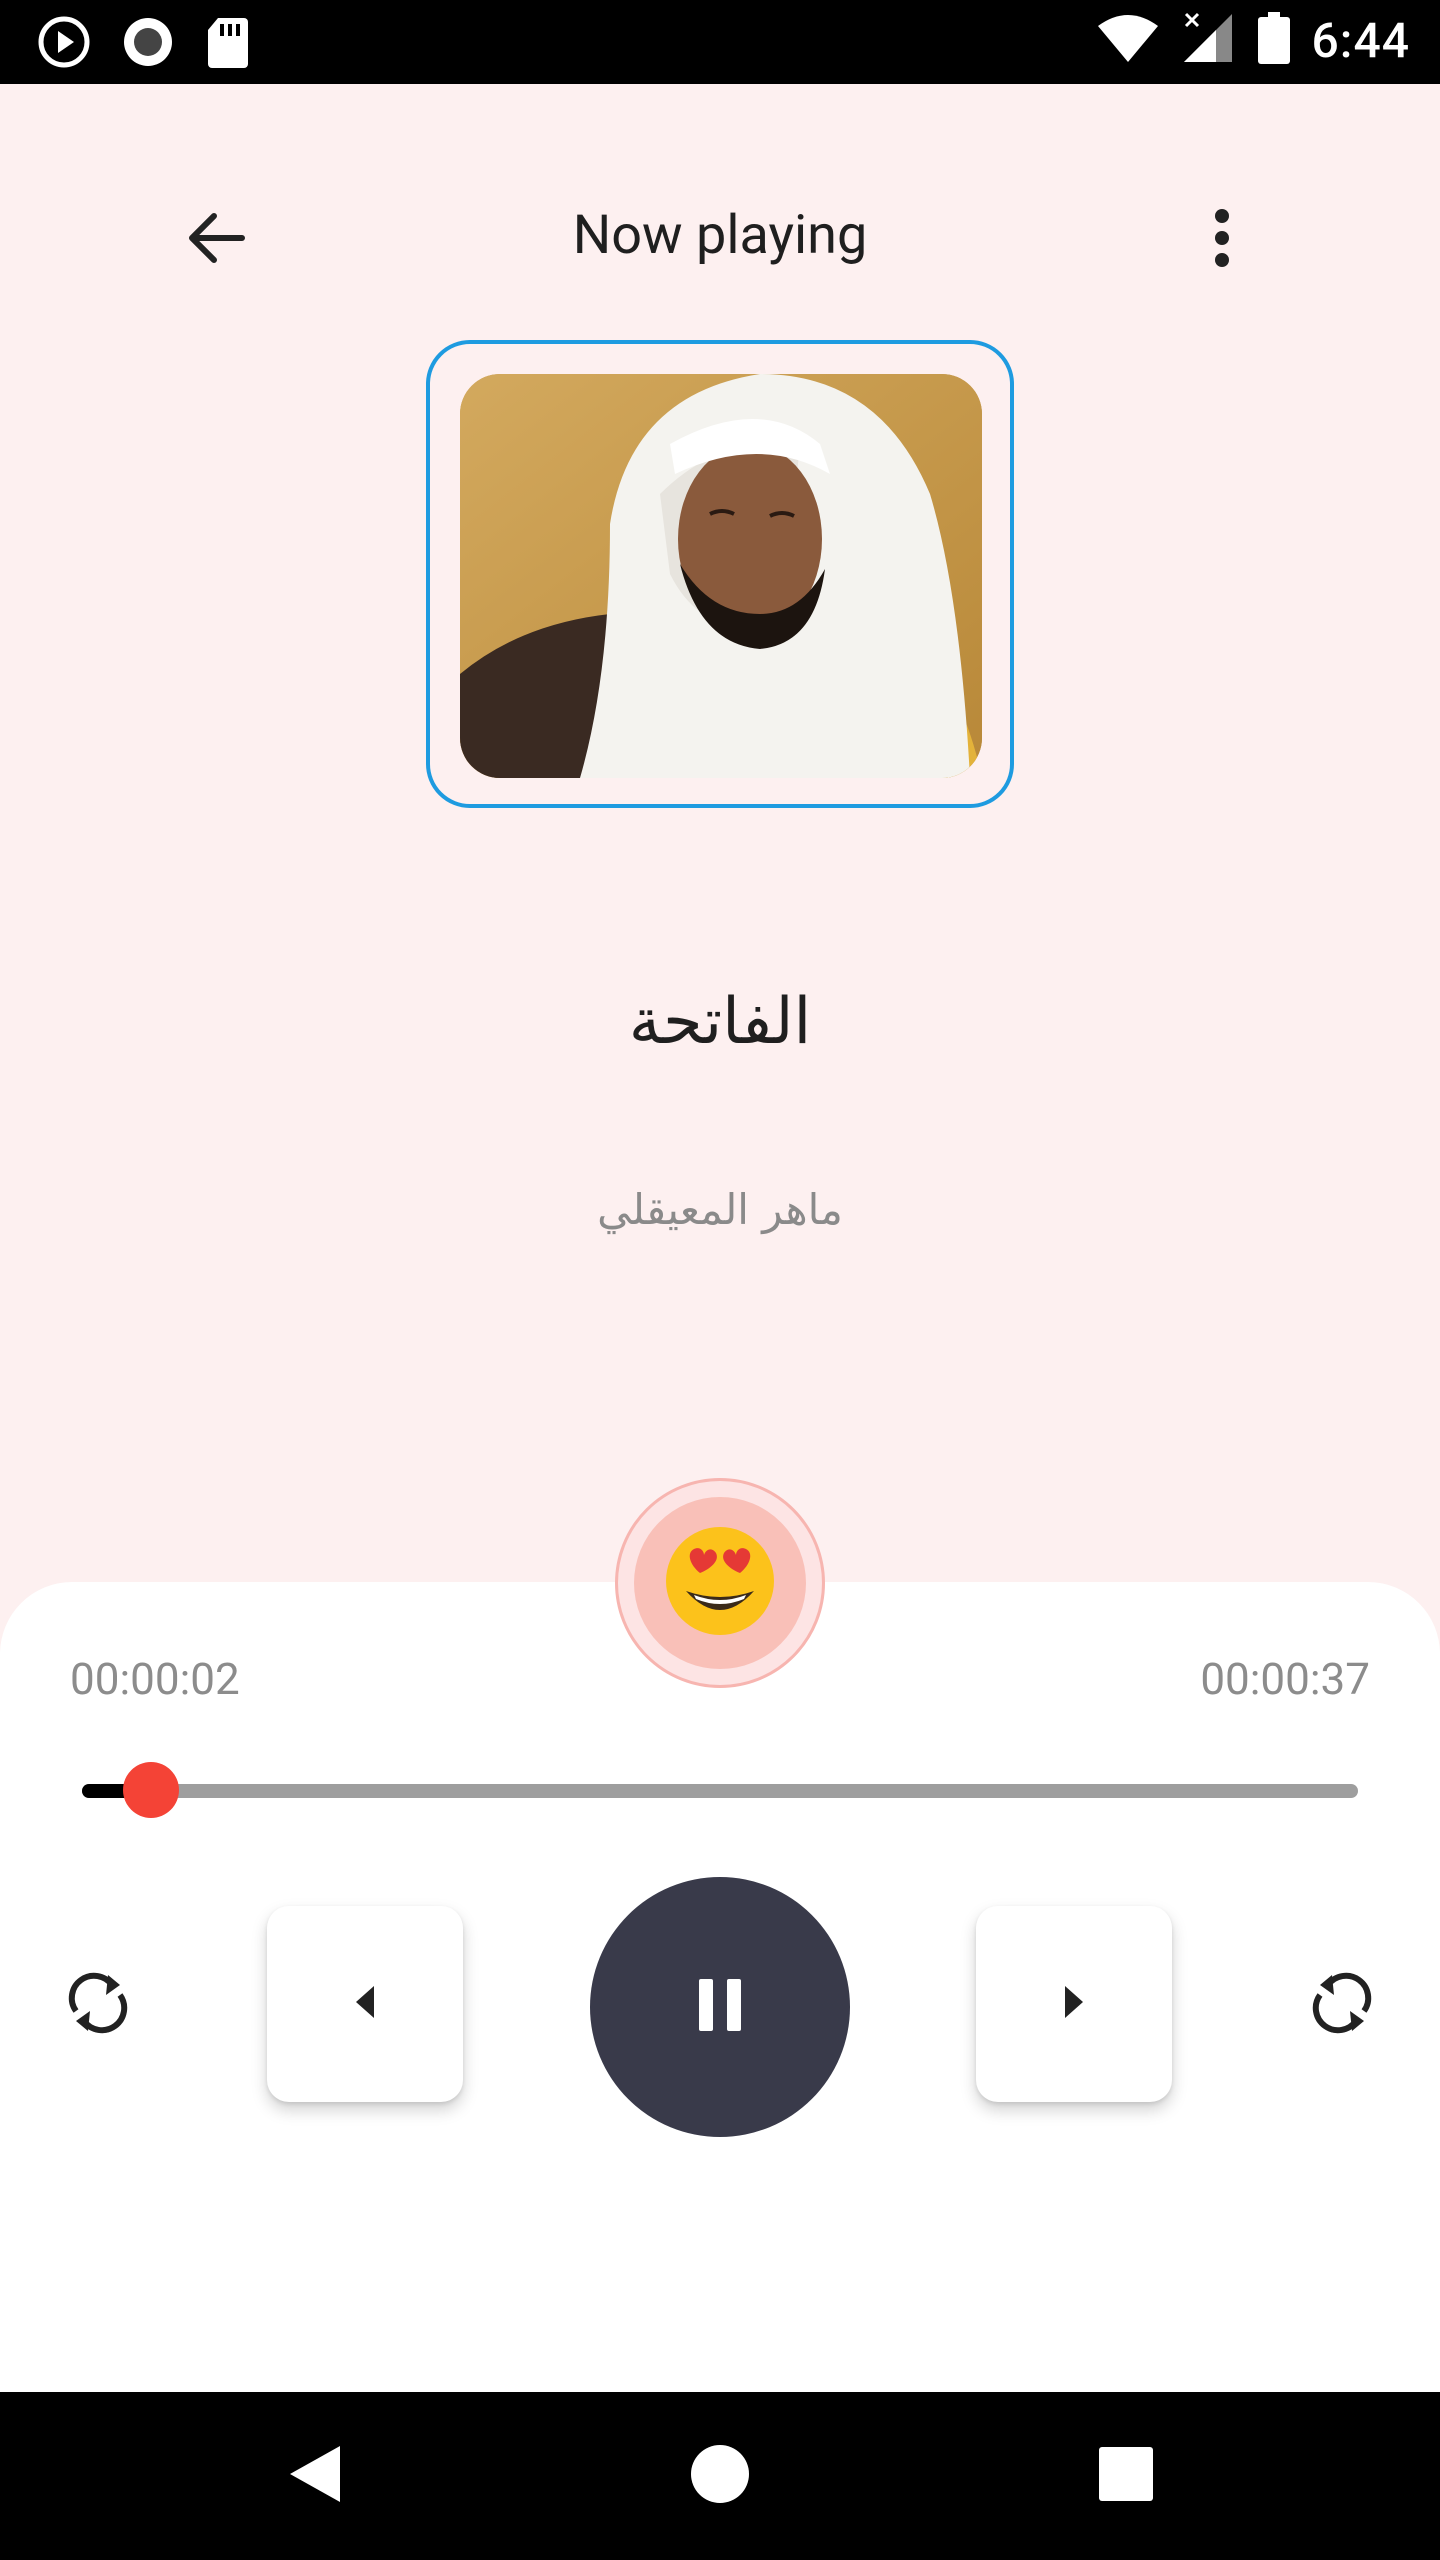 Image resolution: width=1440 pixels, height=2560 pixels. I want to click on status-right-icons: 6:44, so click(1253, 40).